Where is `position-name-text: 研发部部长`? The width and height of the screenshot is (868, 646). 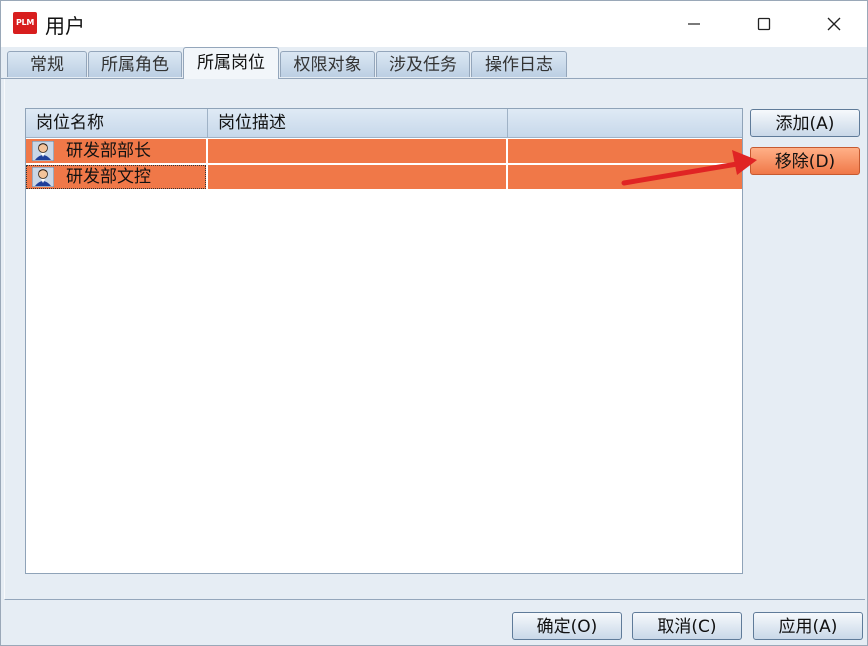 position-name-text: 研发部部长 is located at coordinates (108, 151).